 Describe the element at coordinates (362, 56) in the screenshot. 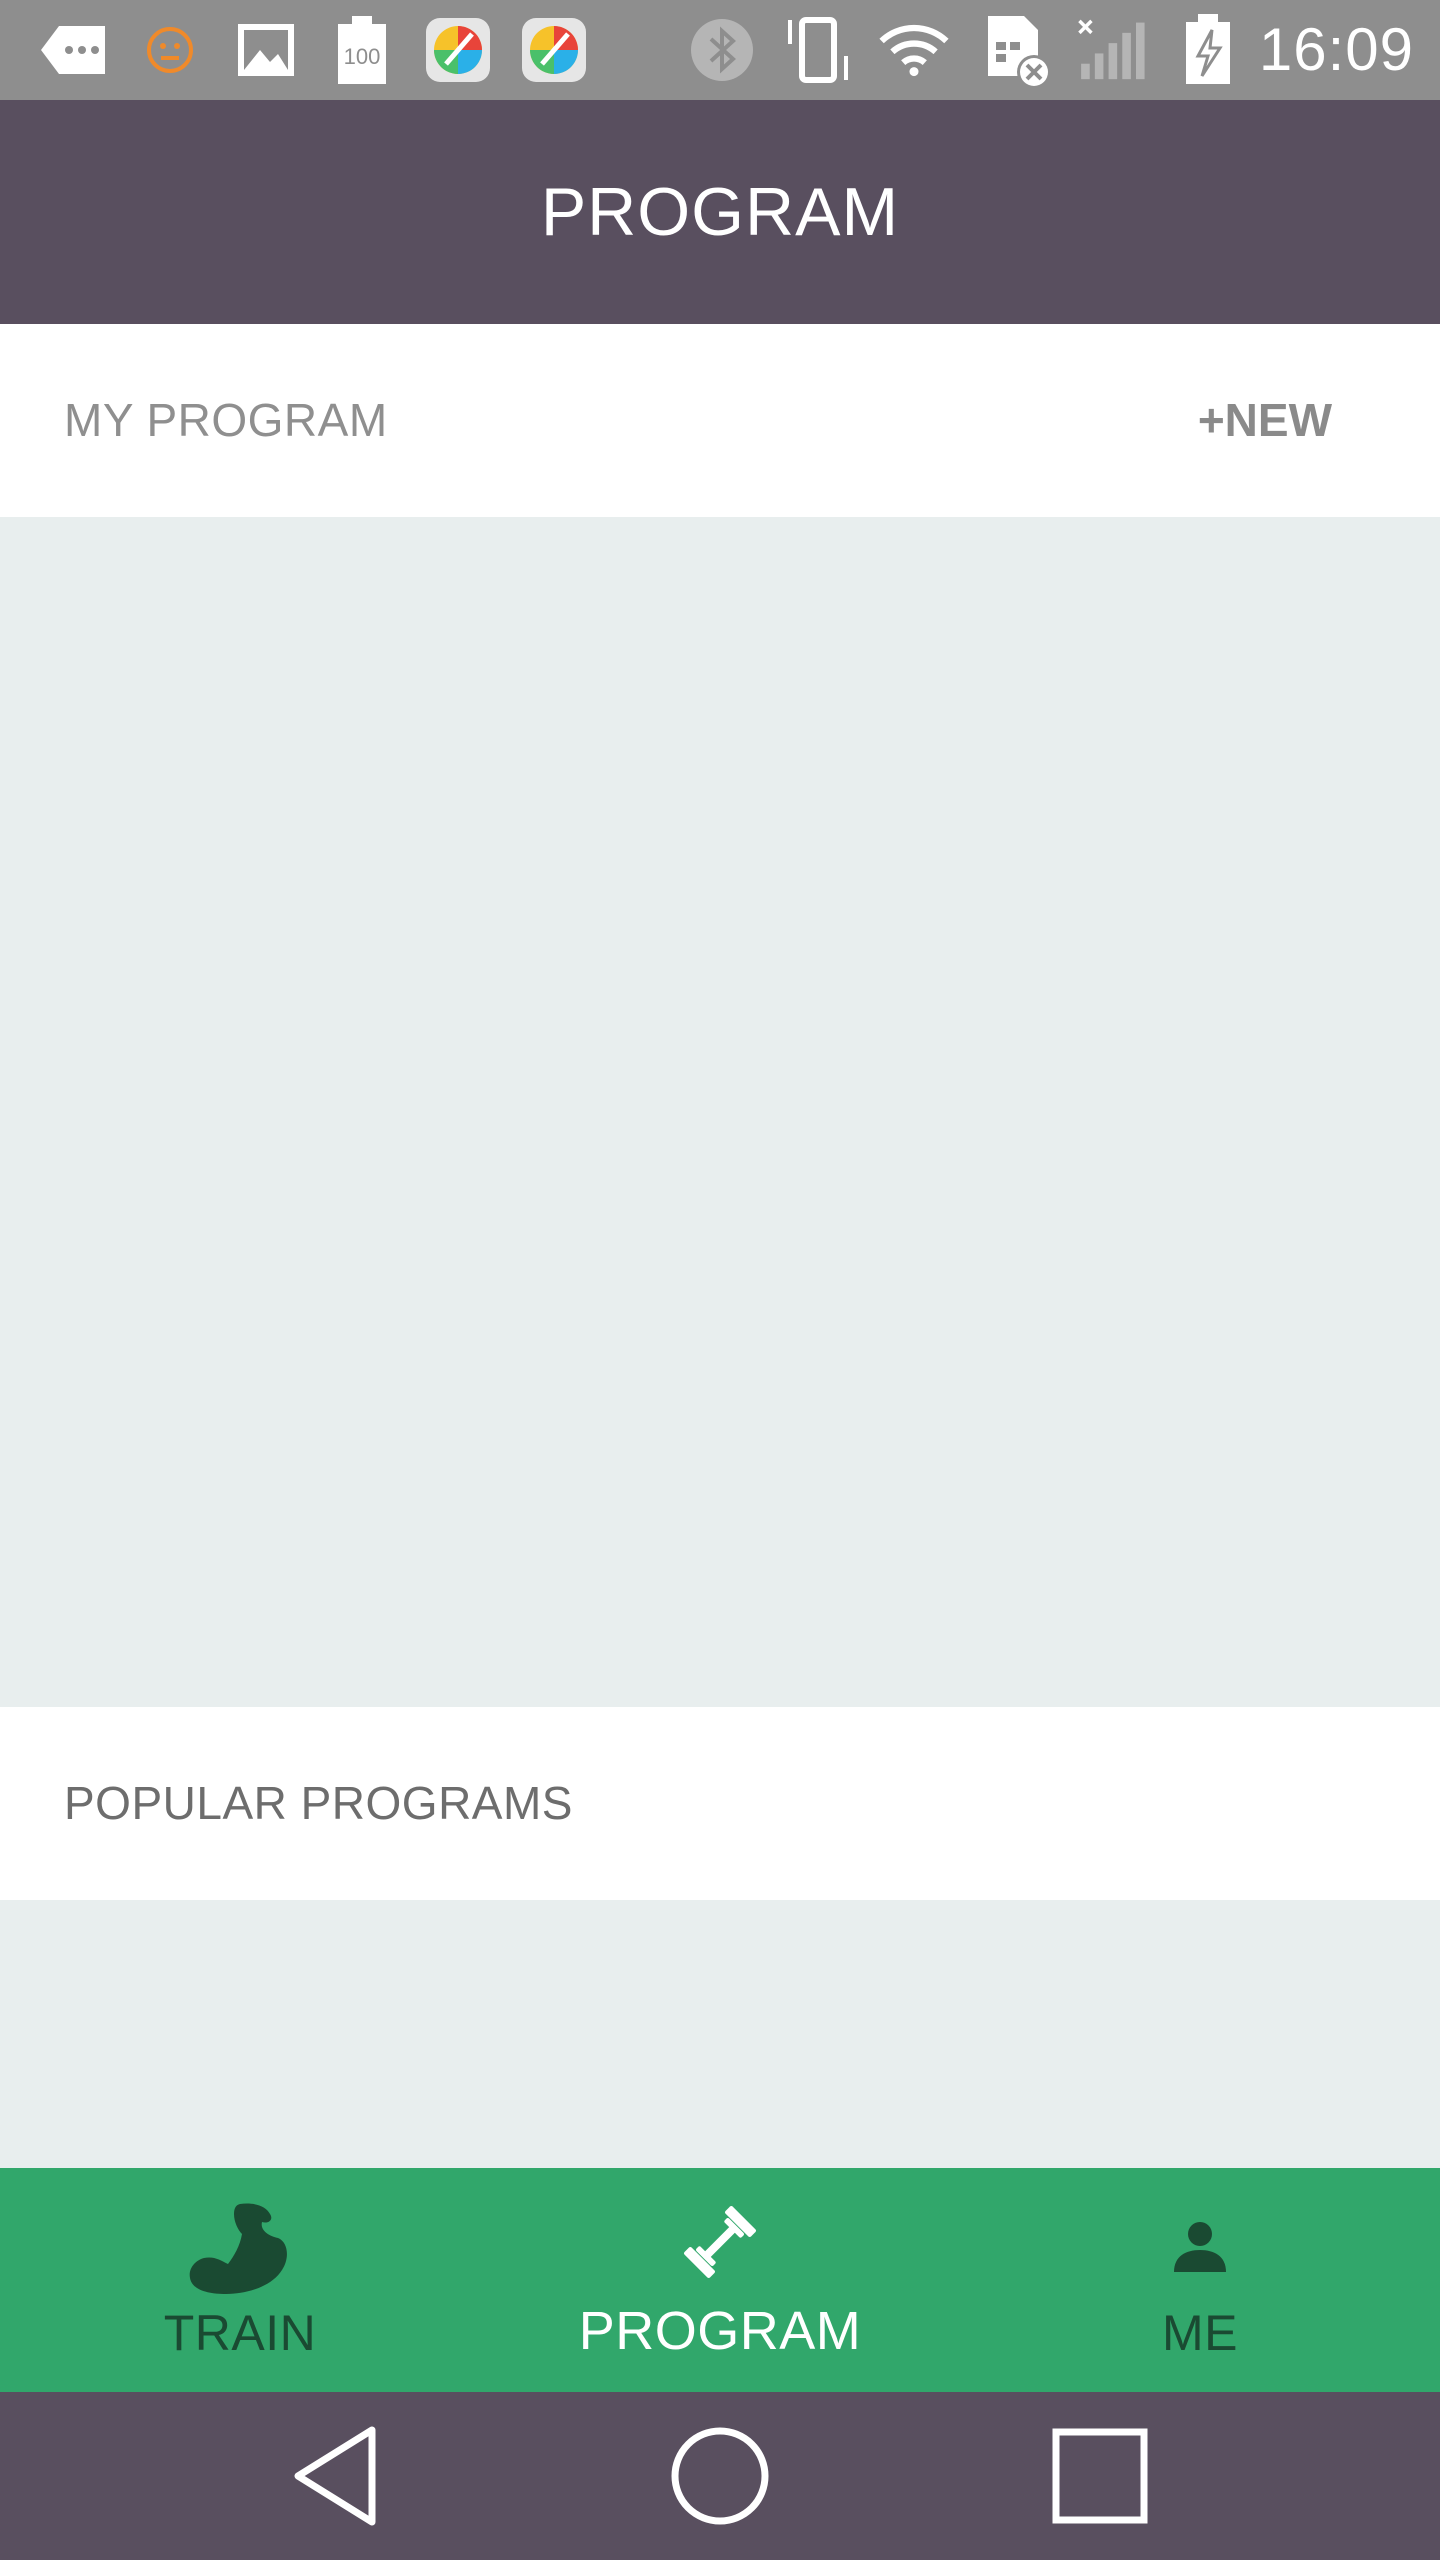

I see `battery-percent-text: 100` at that location.